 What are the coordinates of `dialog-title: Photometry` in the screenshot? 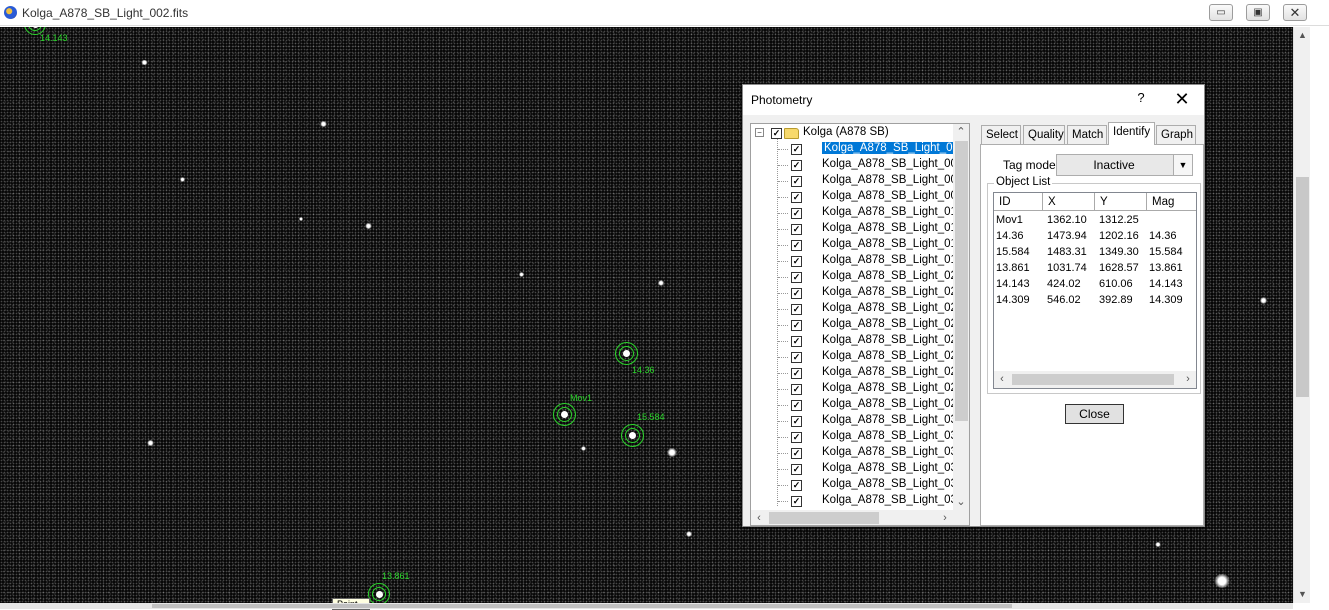 It's located at (782, 100).